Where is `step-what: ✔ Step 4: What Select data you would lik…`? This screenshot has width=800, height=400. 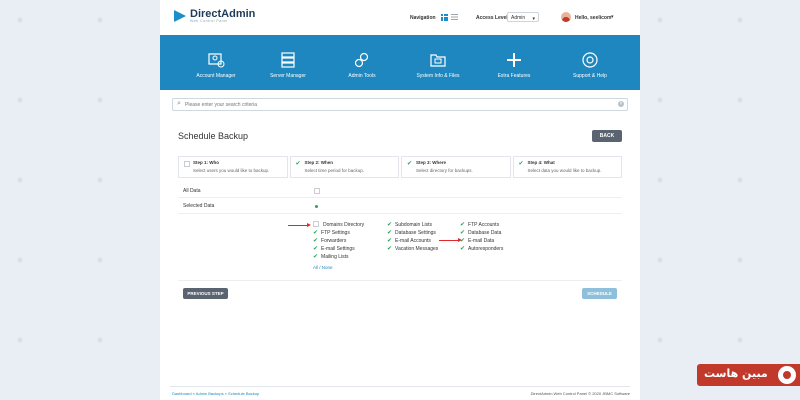 step-what: ✔ Step 4: What Select data you would lik… is located at coordinates (567, 167).